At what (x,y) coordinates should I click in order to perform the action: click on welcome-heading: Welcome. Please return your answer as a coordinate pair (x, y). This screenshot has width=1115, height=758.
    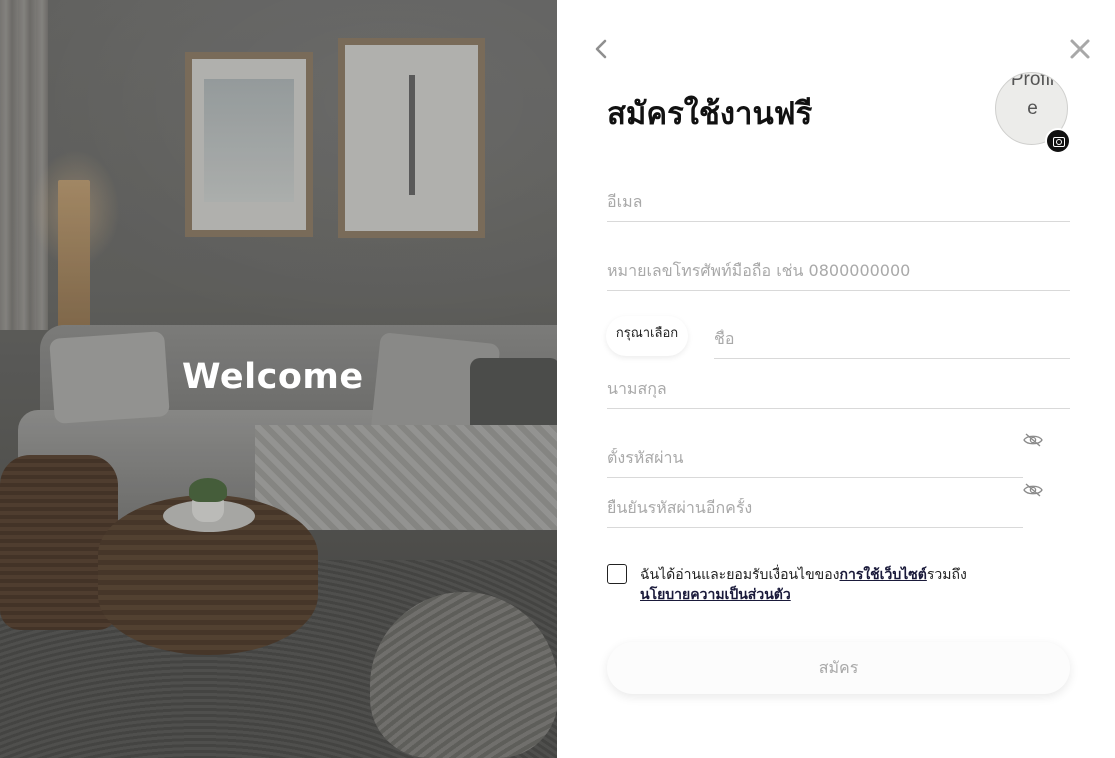
    Looking at the image, I should click on (273, 377).